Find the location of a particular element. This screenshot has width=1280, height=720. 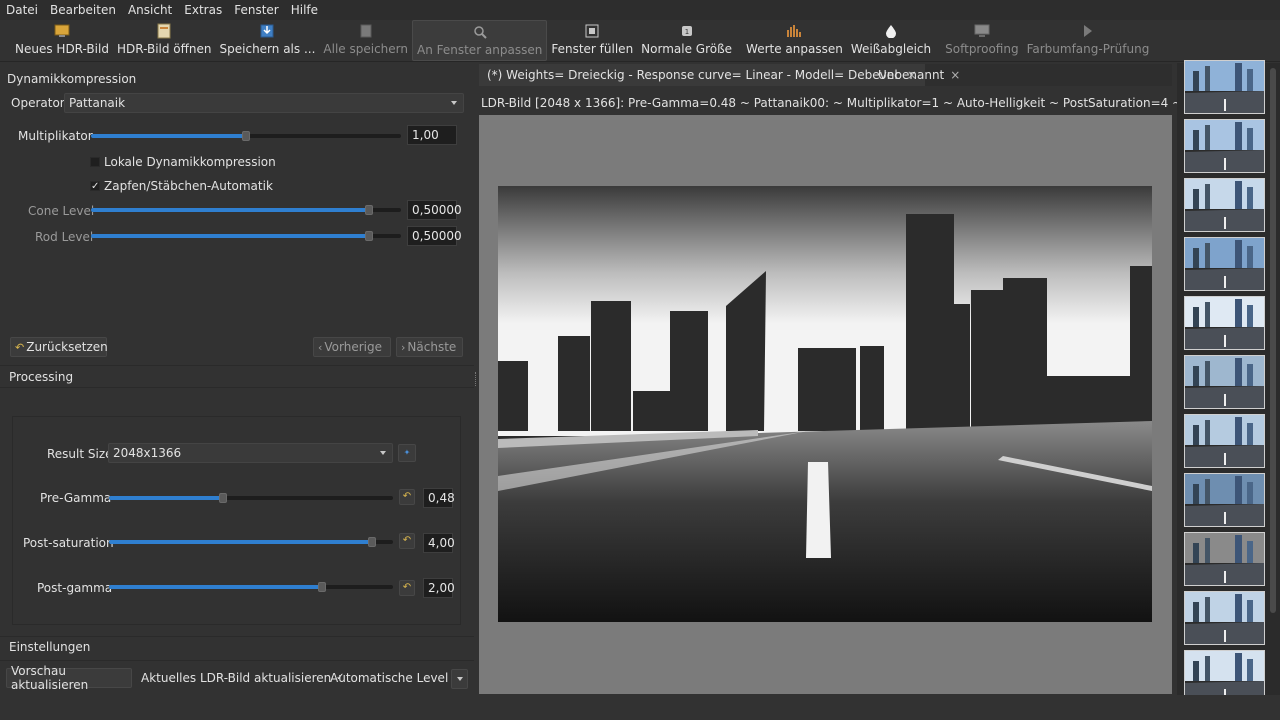

local-tonemap-checkbox: Lokale Dynamikkompression is located at coordinates (183, 162).